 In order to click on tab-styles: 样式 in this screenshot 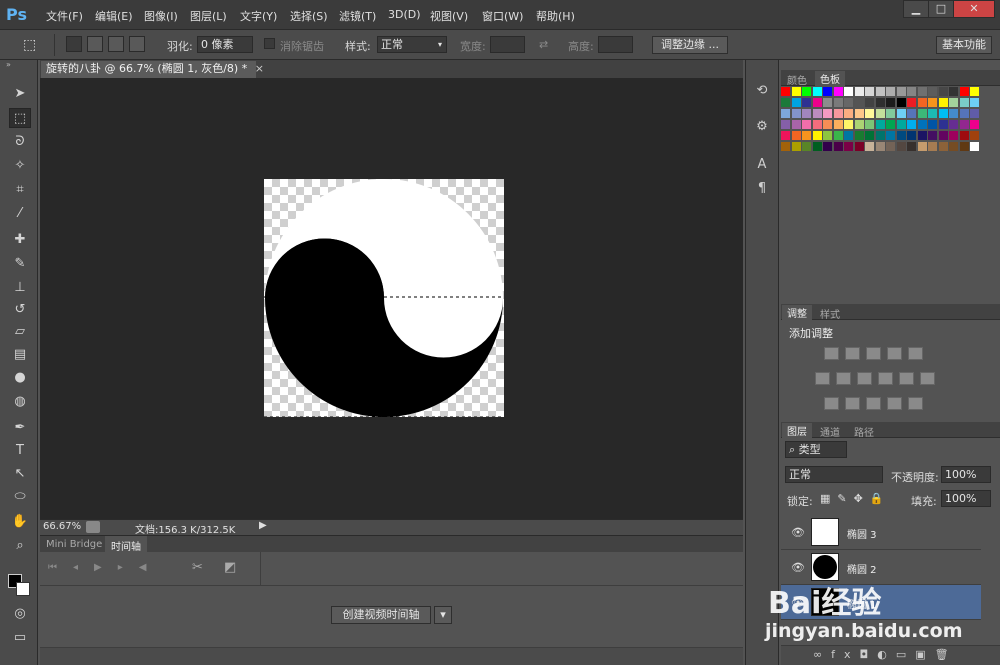, I will do `click(830, 313)`.